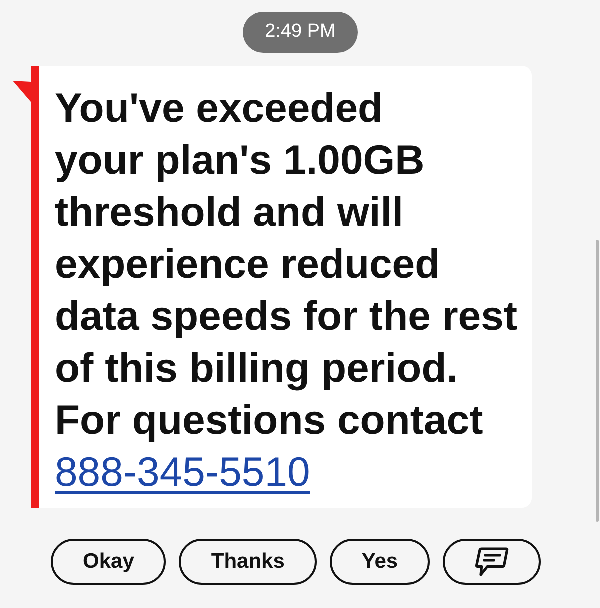 The width and height of the screenshot is (600, 608). I want to click on timestamp: 2:49 PM, so click(300, 32).